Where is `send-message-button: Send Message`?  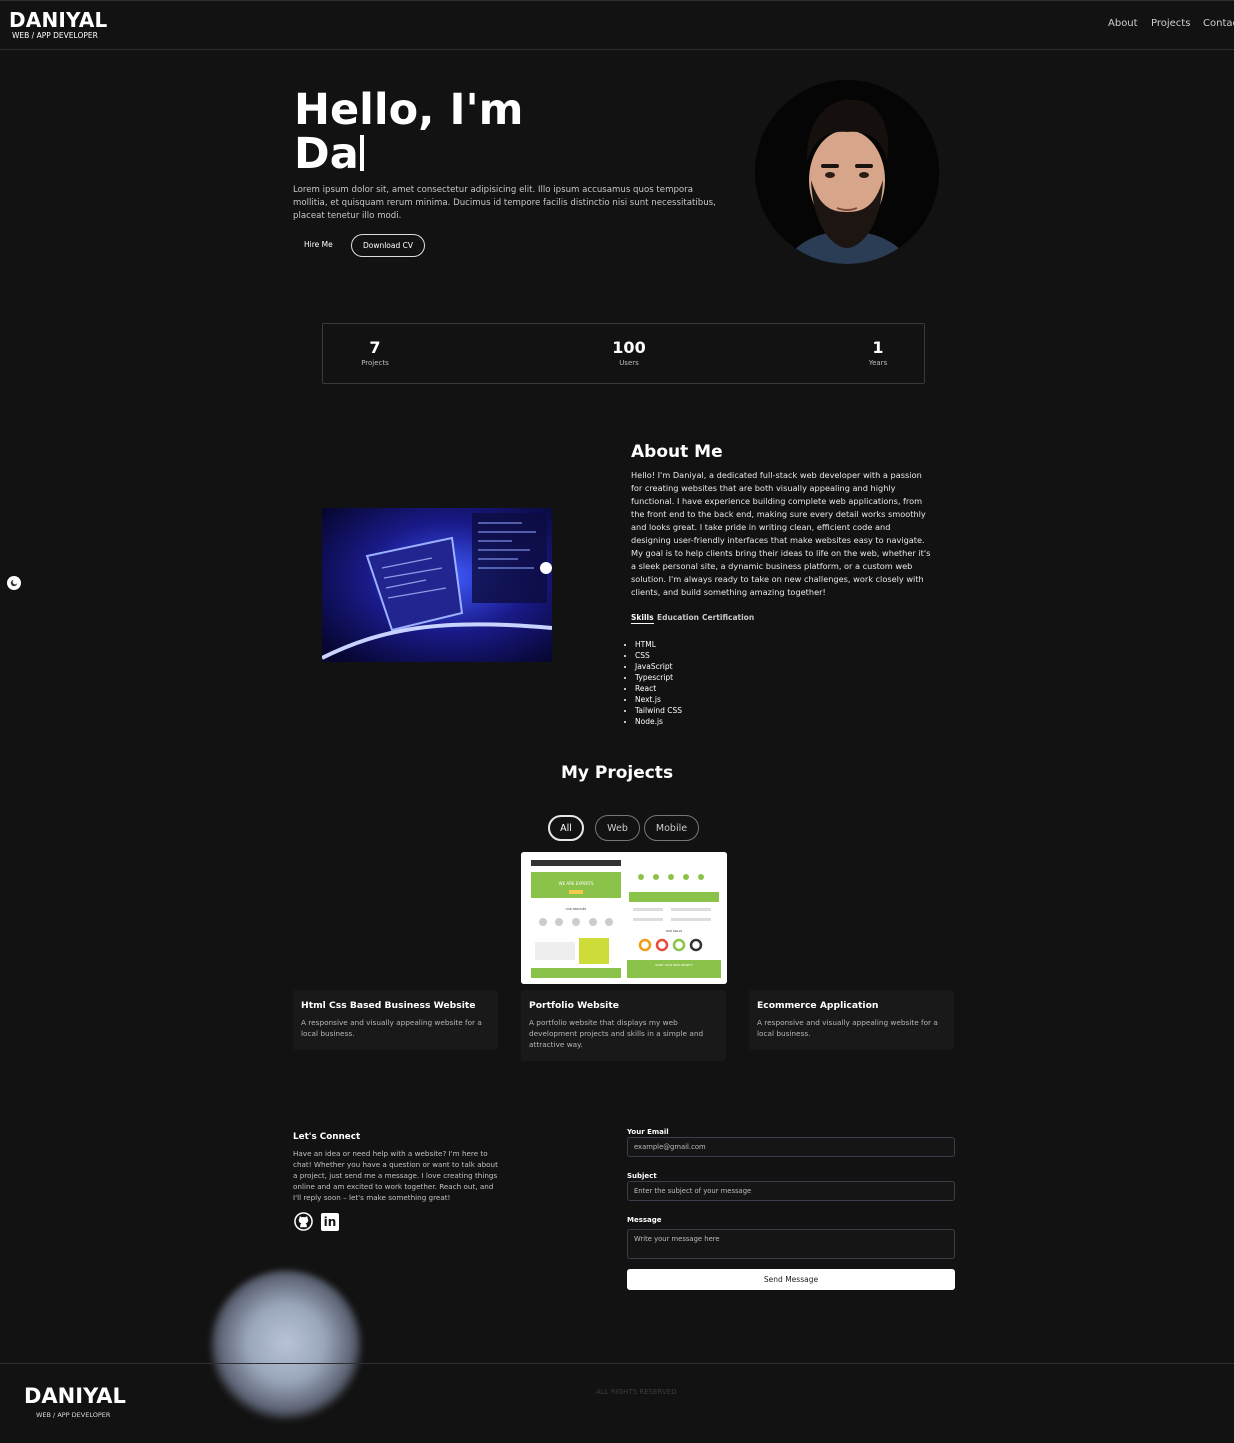
send-message-button: Send Message is located at coordinates (791, 1279).